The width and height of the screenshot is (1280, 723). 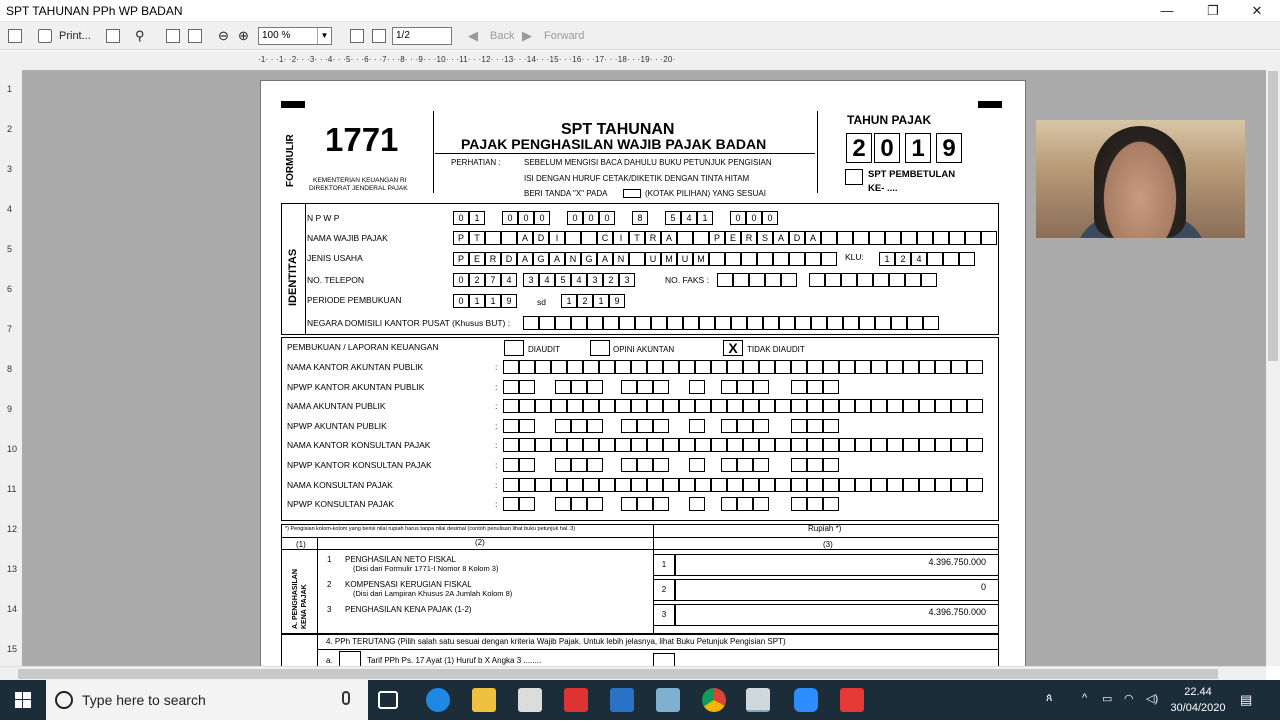 I want to click on minimize-button: —, so click(x=1167, y=11).